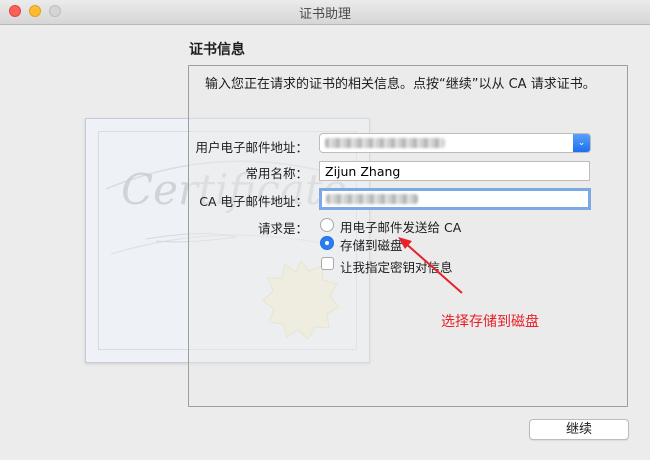 The width and height of the screenshot is (650, 460). I want to click on continue-button: 继续, so click(579, 429).